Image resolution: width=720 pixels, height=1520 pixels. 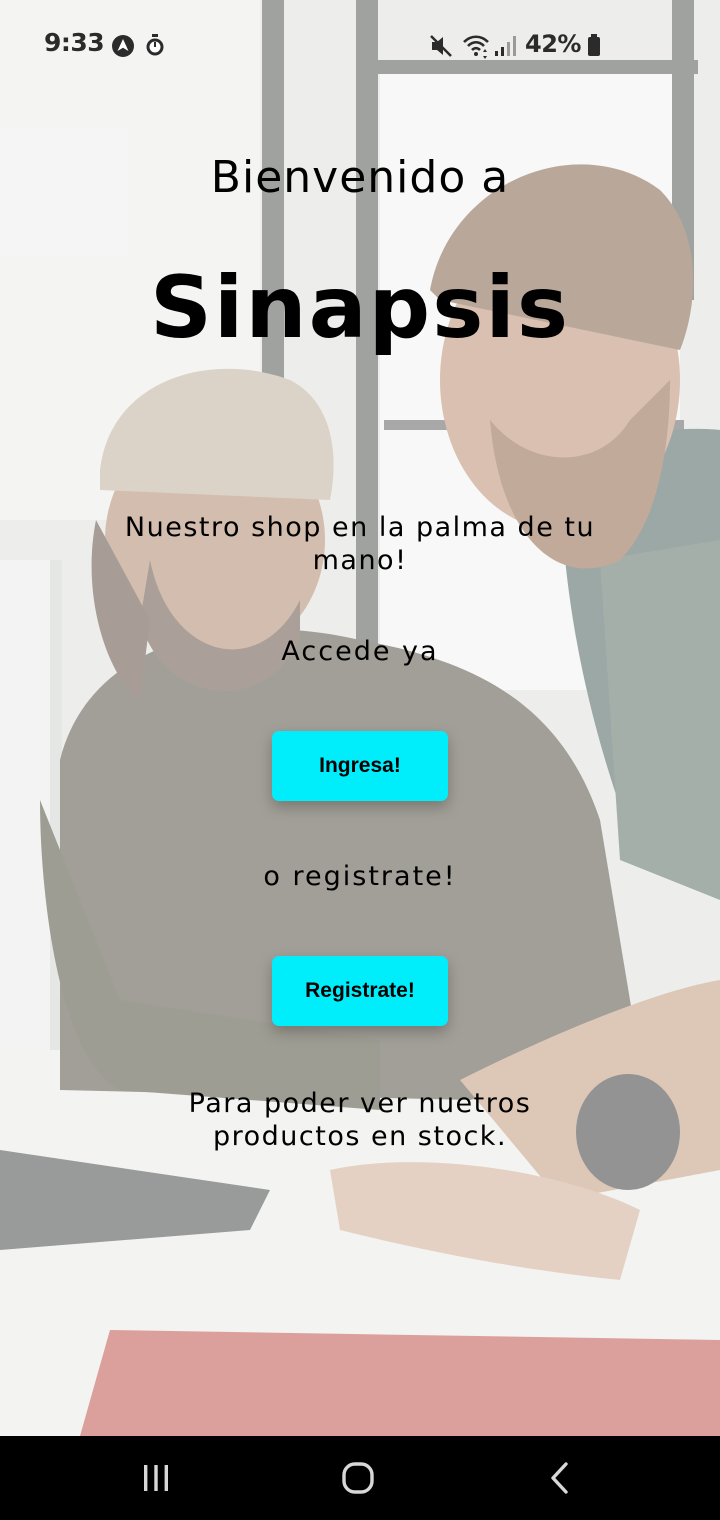 I want to click on recents-button, so click(x=156, y=1478).